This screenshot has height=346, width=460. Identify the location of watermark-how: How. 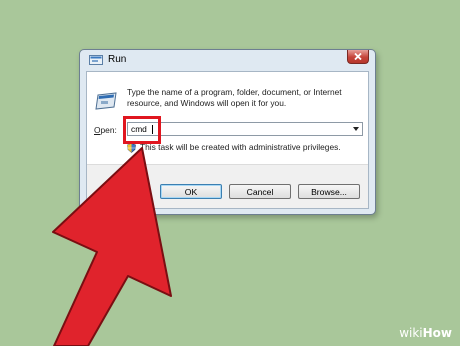
(437, 333).